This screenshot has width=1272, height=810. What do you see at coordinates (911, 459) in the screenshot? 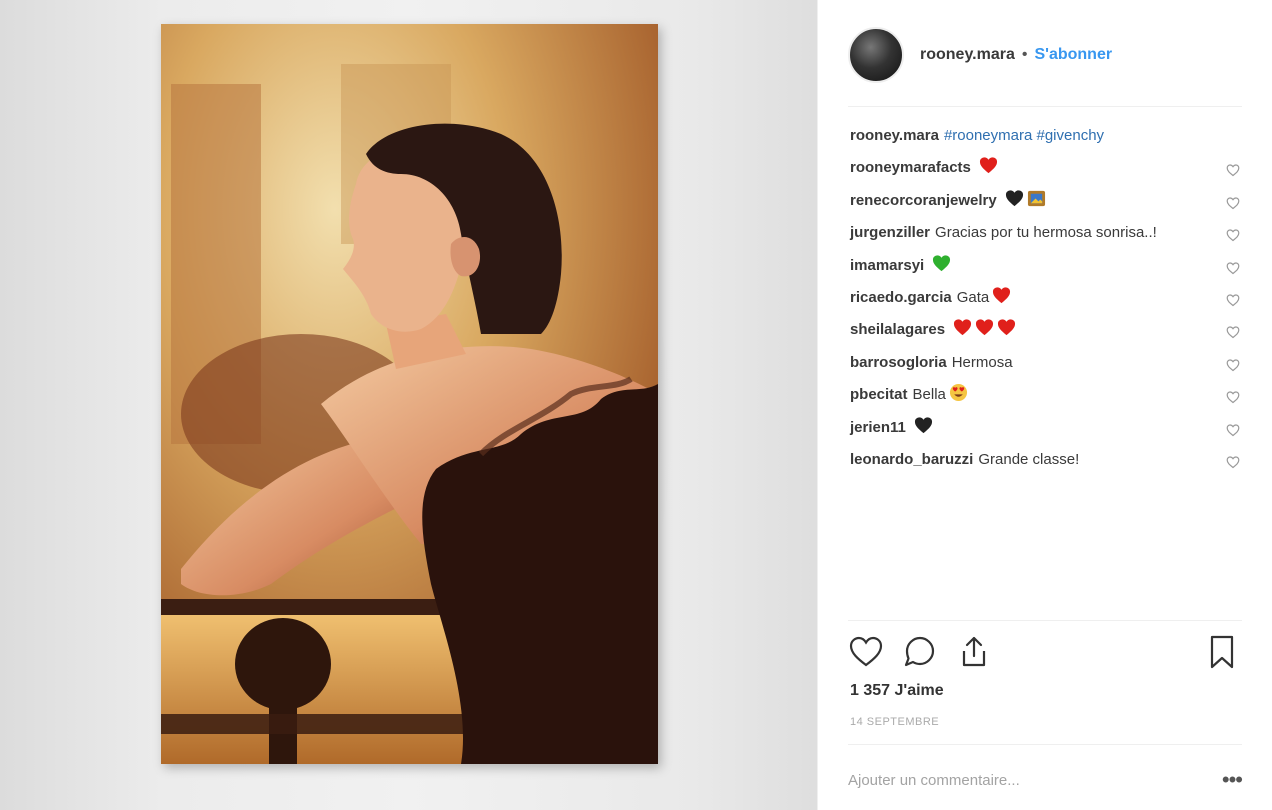
I see `comment-username: leonardo_baruzzi` at bounding box center [911, 459].